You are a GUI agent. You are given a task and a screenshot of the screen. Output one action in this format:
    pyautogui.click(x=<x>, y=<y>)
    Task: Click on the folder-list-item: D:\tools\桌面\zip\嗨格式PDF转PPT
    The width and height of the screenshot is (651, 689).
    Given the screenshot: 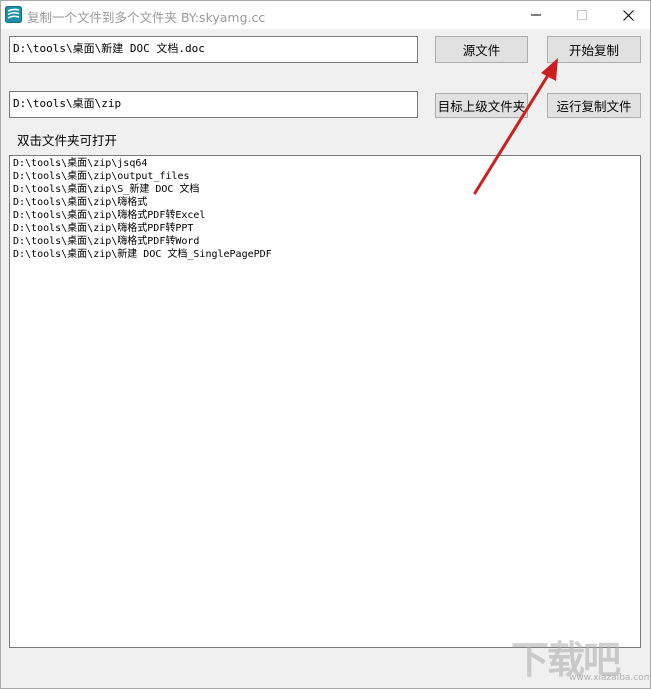 What is the action you would take?
    pyautogui.click(x=326, y=228)
    